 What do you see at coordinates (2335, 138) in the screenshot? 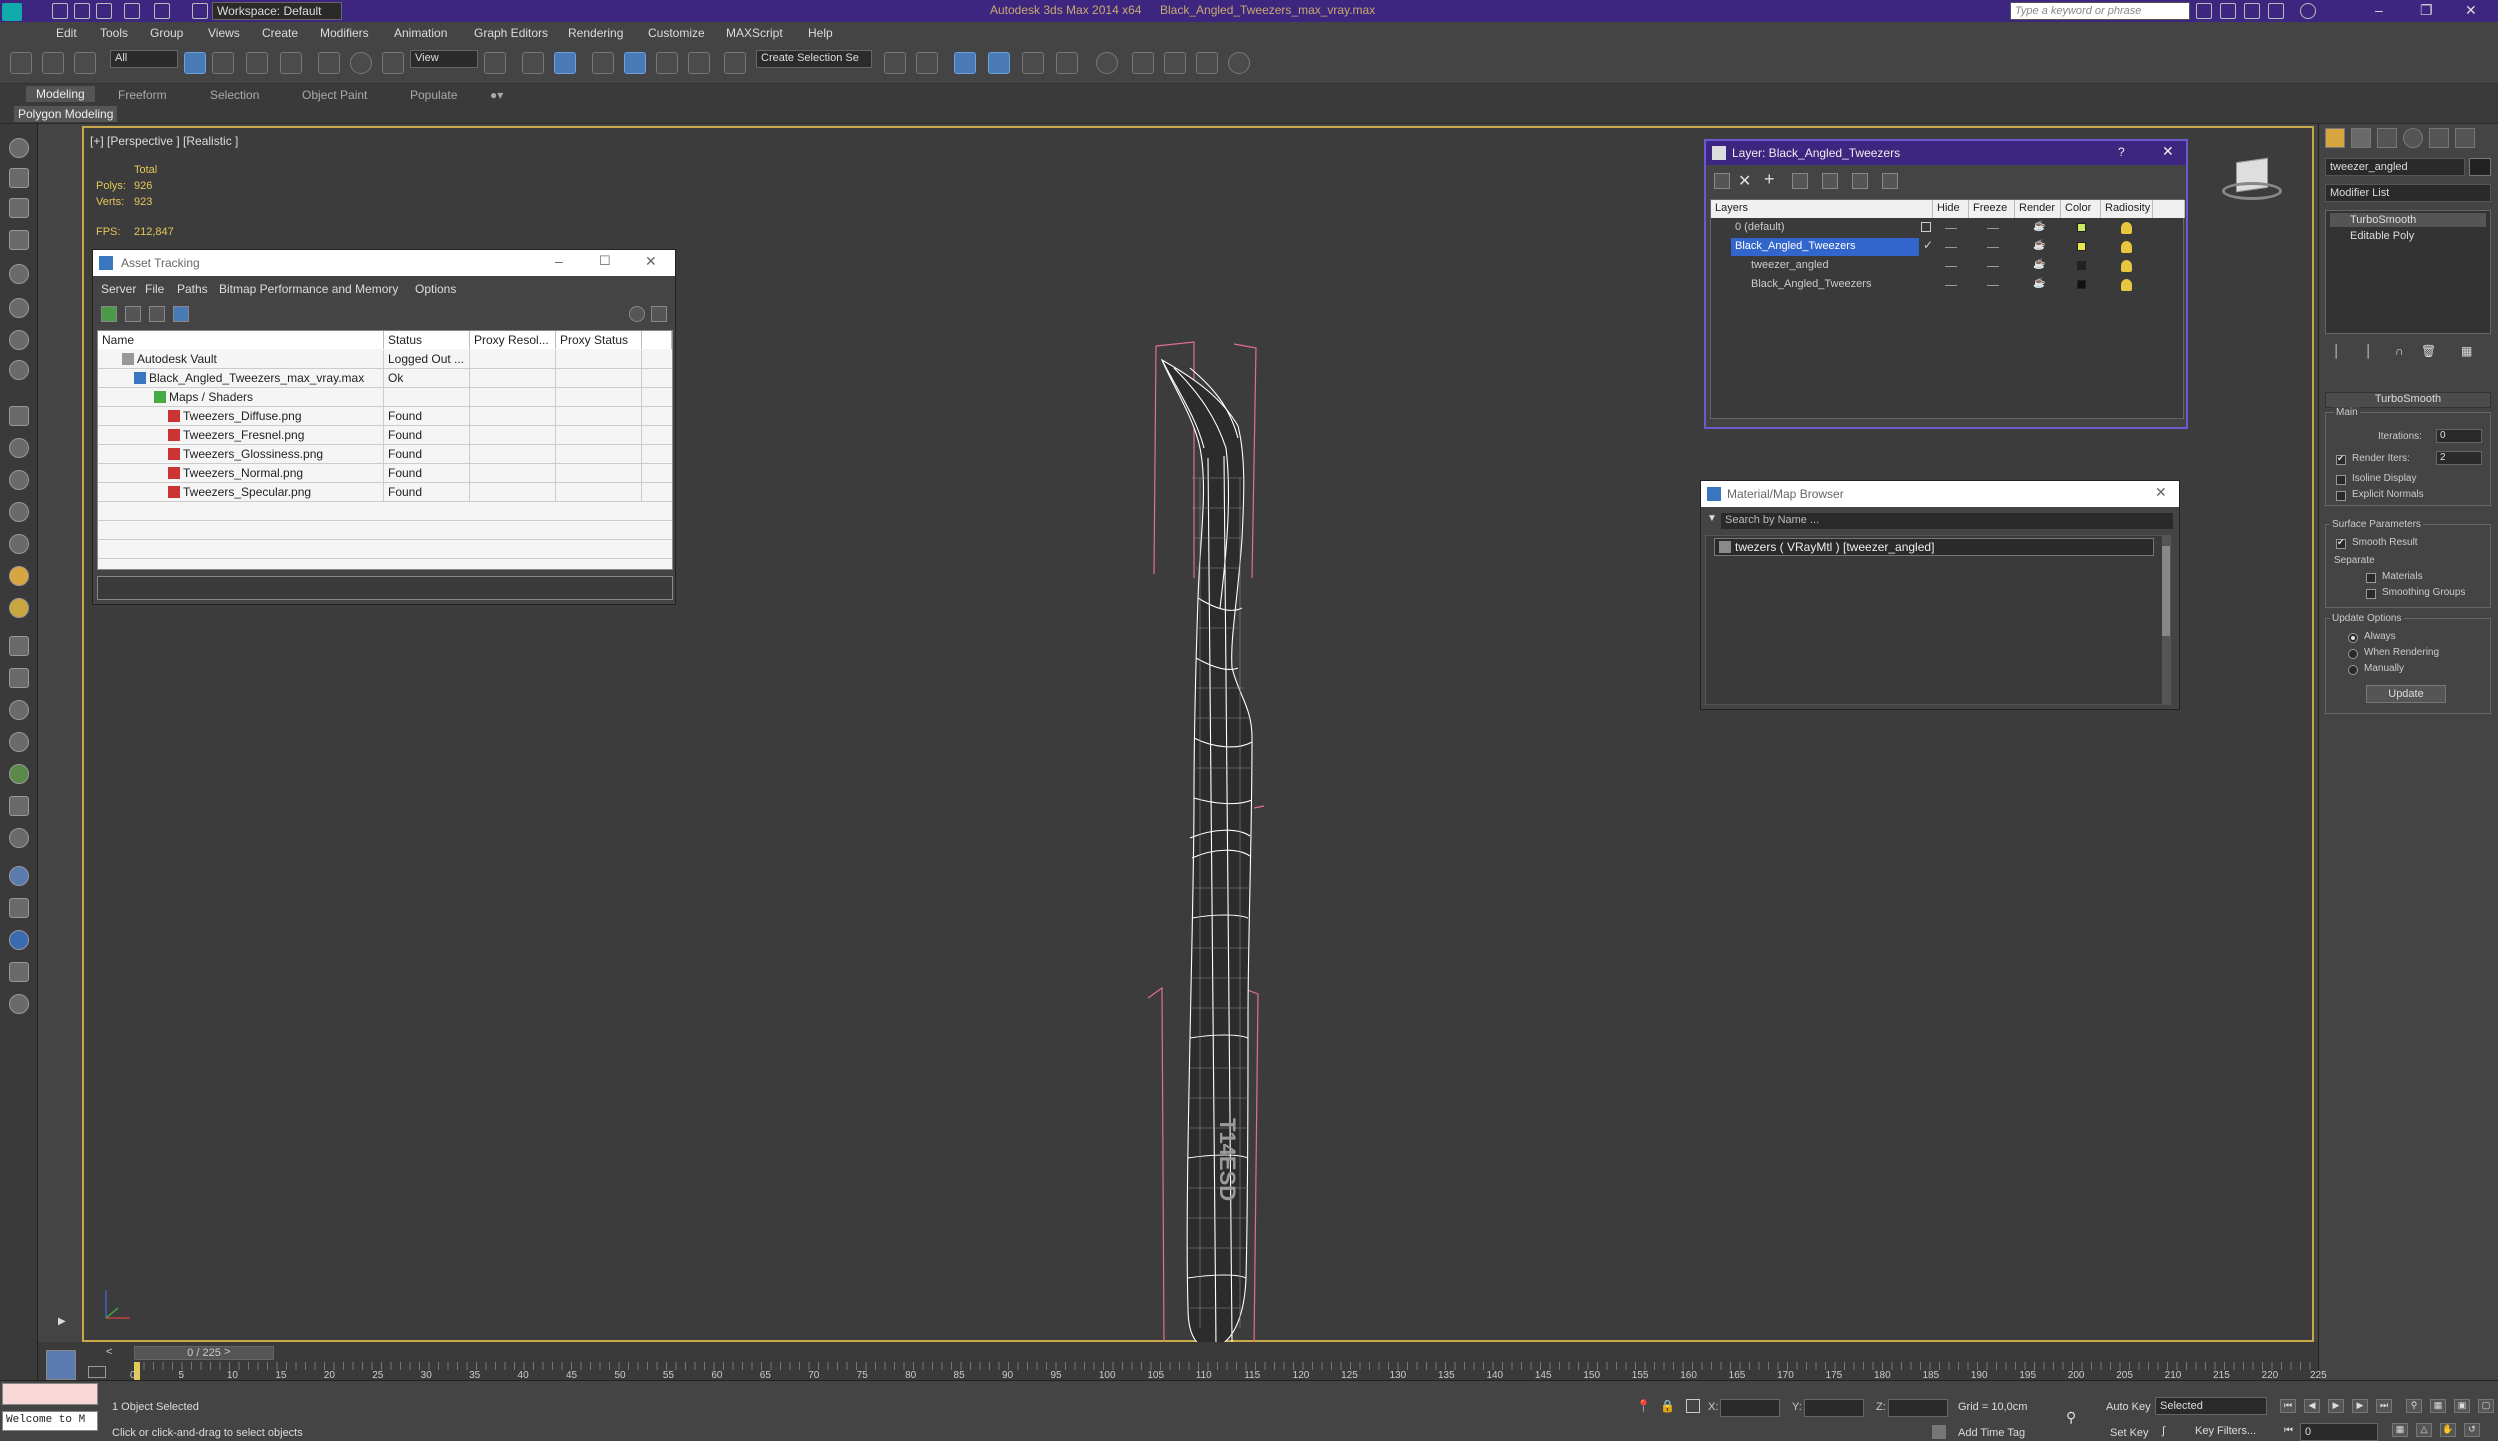
I see `create-tab-icon` at bounding box center [2335, 138].